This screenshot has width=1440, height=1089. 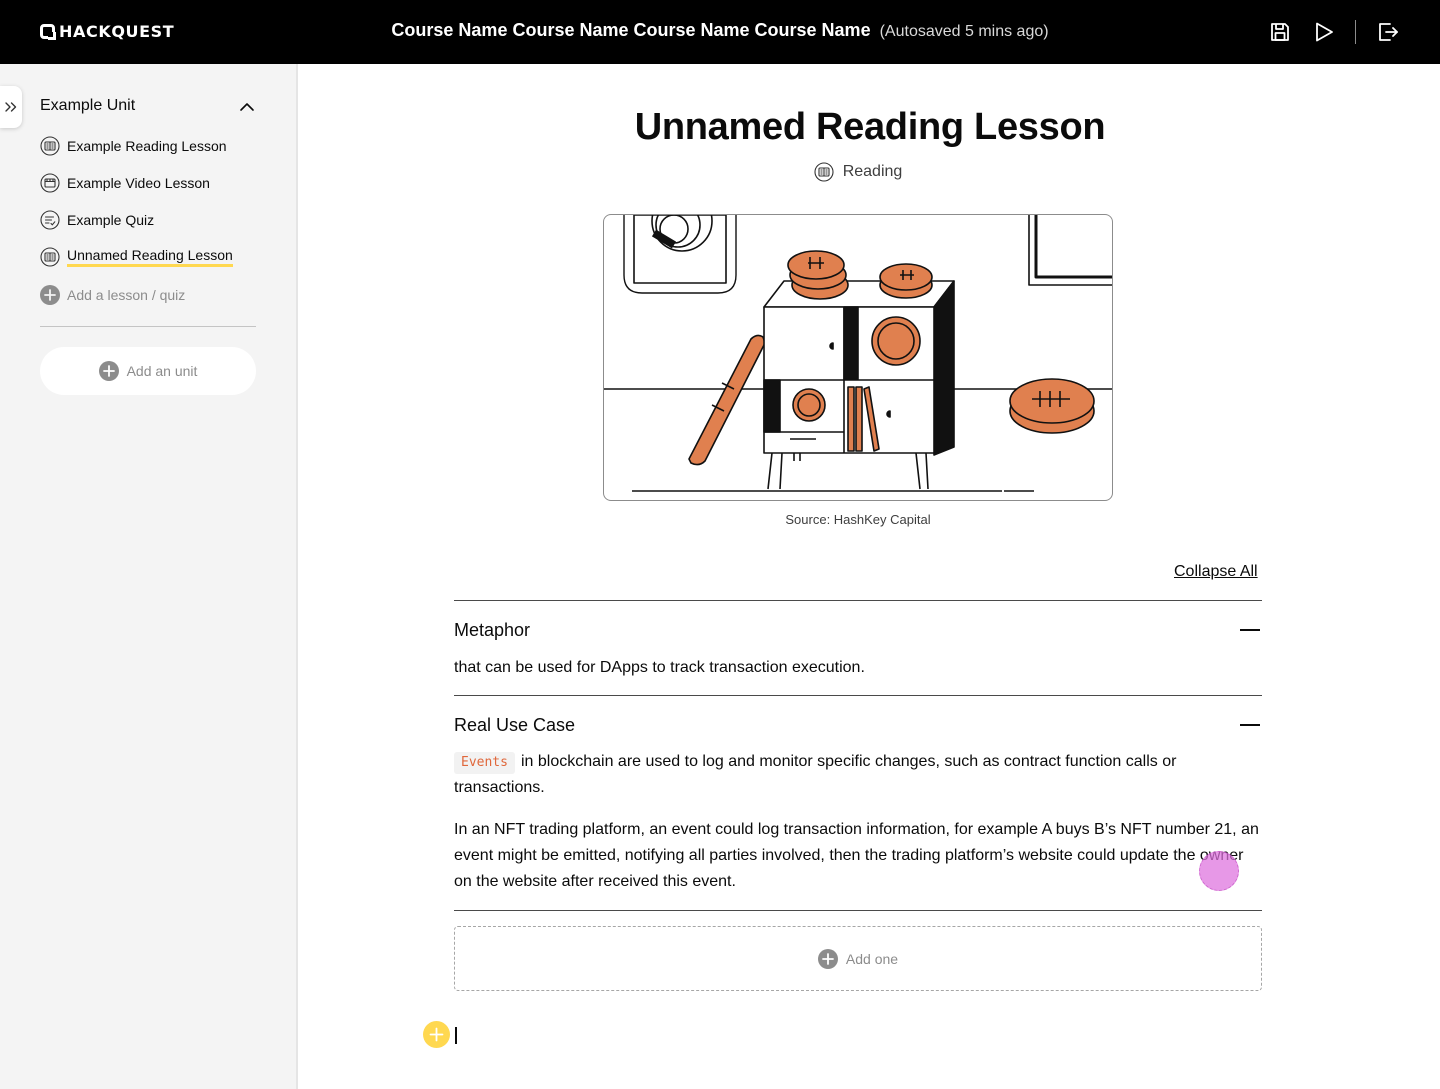 I want to click on add-unit-button: Add an unit, so click(x=148, y=371).